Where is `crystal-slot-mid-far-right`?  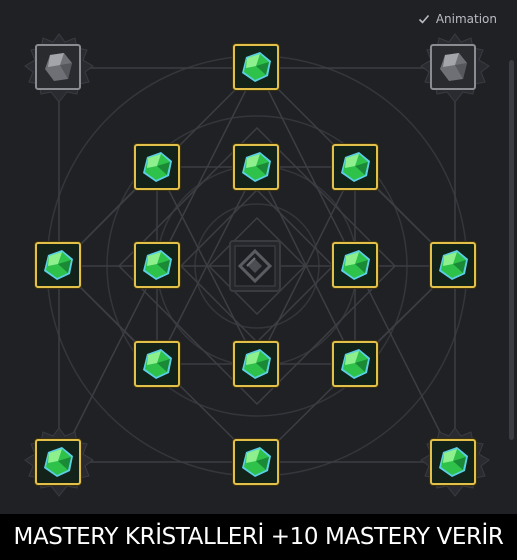
crystal-slot-mid-far-right is located at coordinates (453, 265).